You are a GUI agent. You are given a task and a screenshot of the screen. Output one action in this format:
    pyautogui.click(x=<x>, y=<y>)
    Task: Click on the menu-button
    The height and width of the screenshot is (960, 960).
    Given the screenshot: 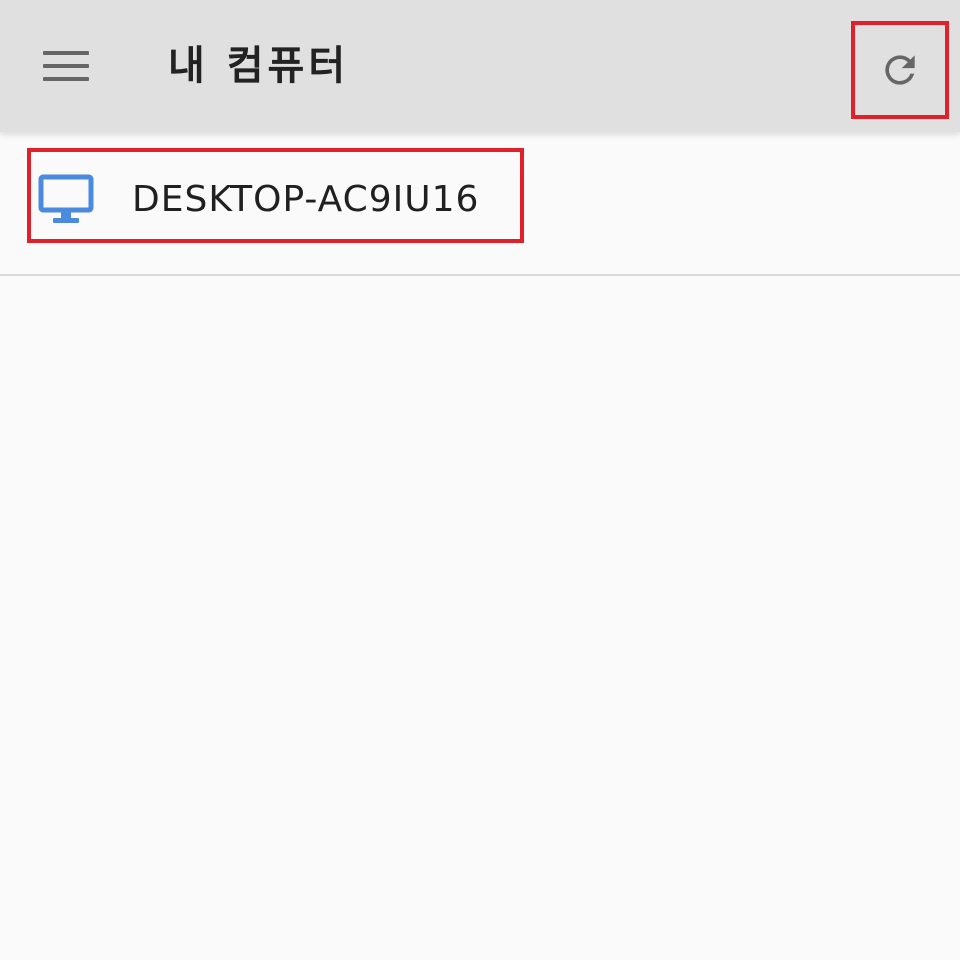 What is the action you would take?
    pyautogui.click(x=66, y=66)
    